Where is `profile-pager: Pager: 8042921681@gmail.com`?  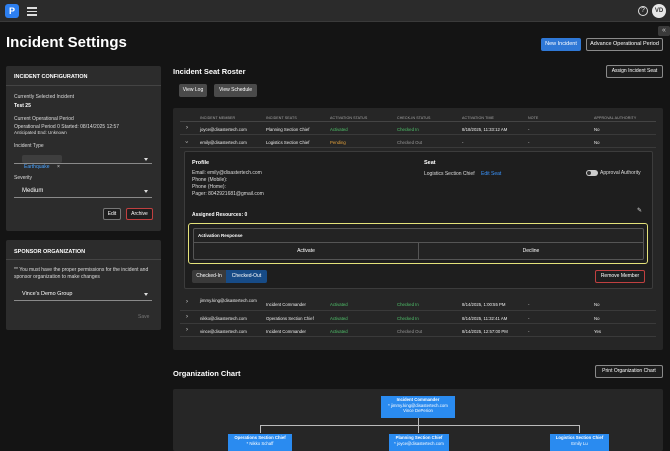 profile-pager: Pager: 8042921681@gmail.com is located at coordinates (228, 194).